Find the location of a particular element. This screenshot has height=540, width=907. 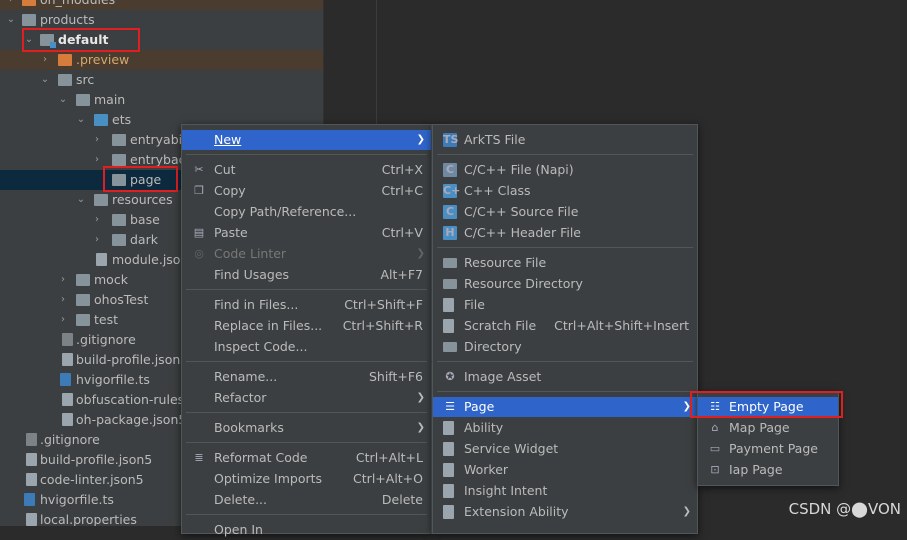

menu-item-label: Image Asset is located at coordinates (503, 376).